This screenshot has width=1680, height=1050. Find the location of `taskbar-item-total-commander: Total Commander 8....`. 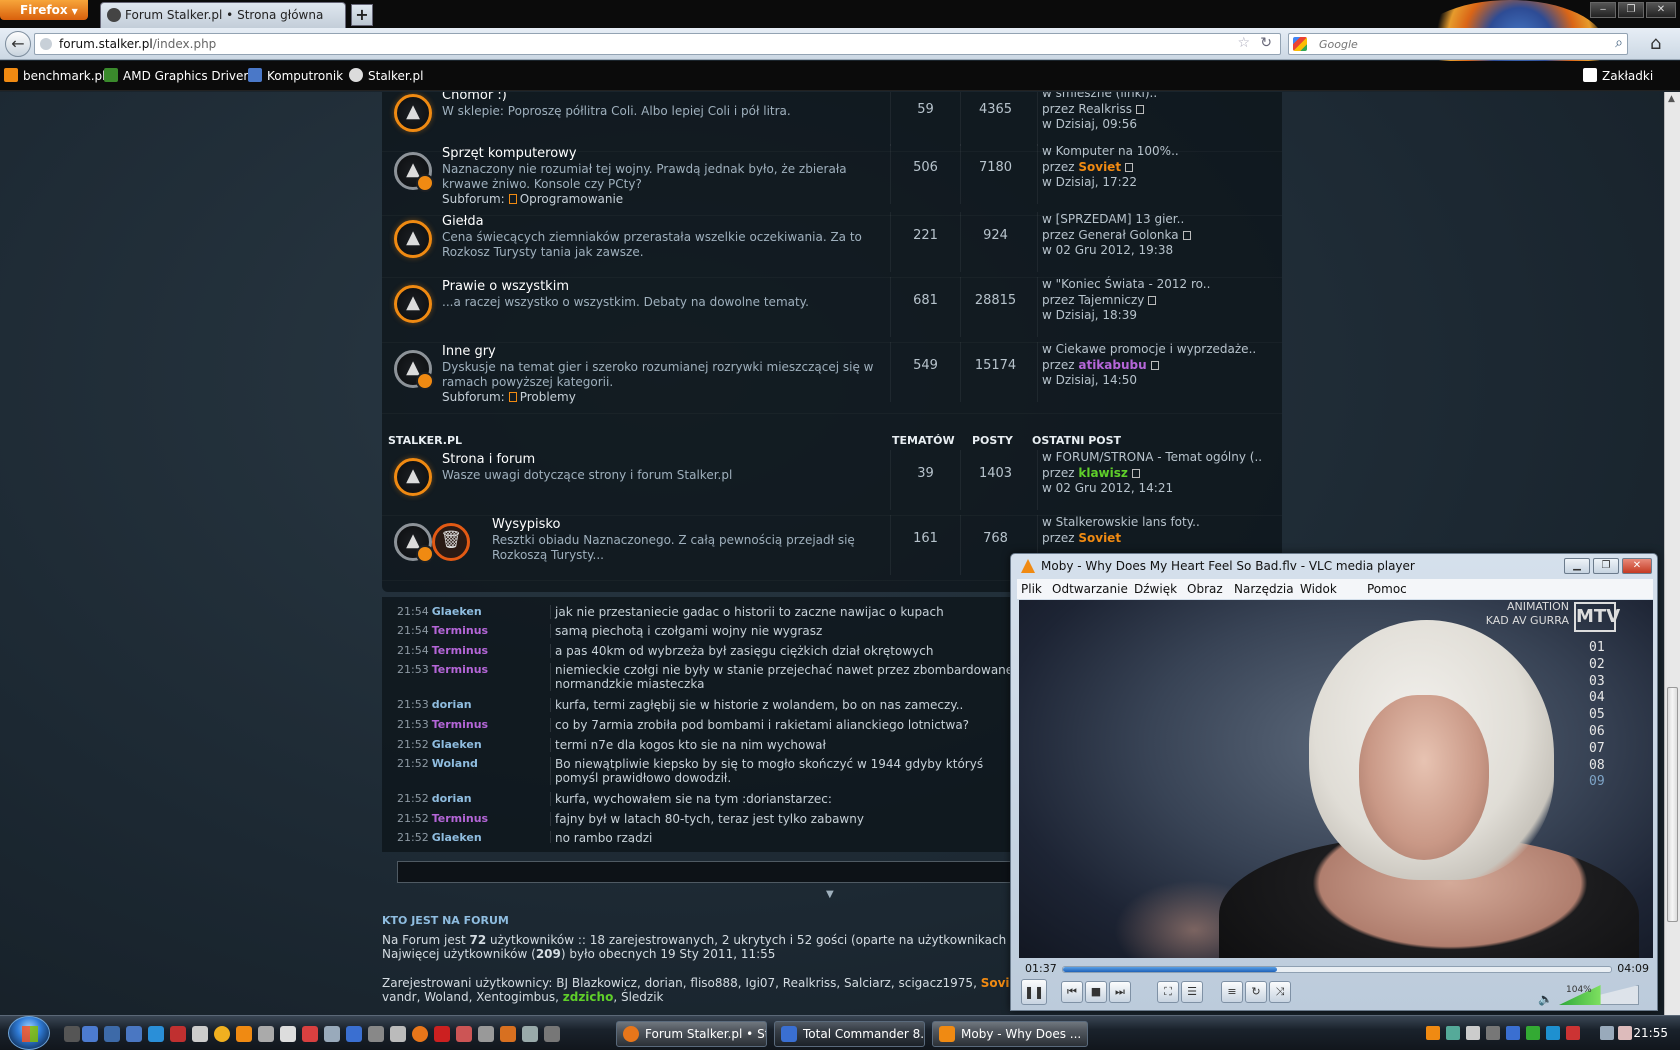

taskbar-item-total-commander: Total Commander 8.... is located at coordinates (849, 1034).